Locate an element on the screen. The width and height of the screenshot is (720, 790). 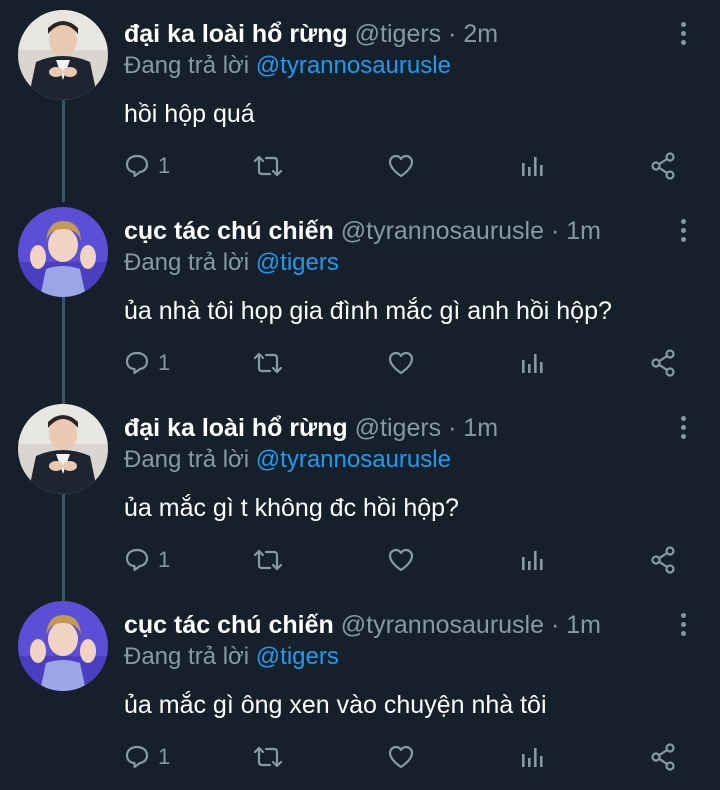
tweet-text: ủa mắc gì ông xen vào chuyện nhà tôi is located at coordinates (335, 705).